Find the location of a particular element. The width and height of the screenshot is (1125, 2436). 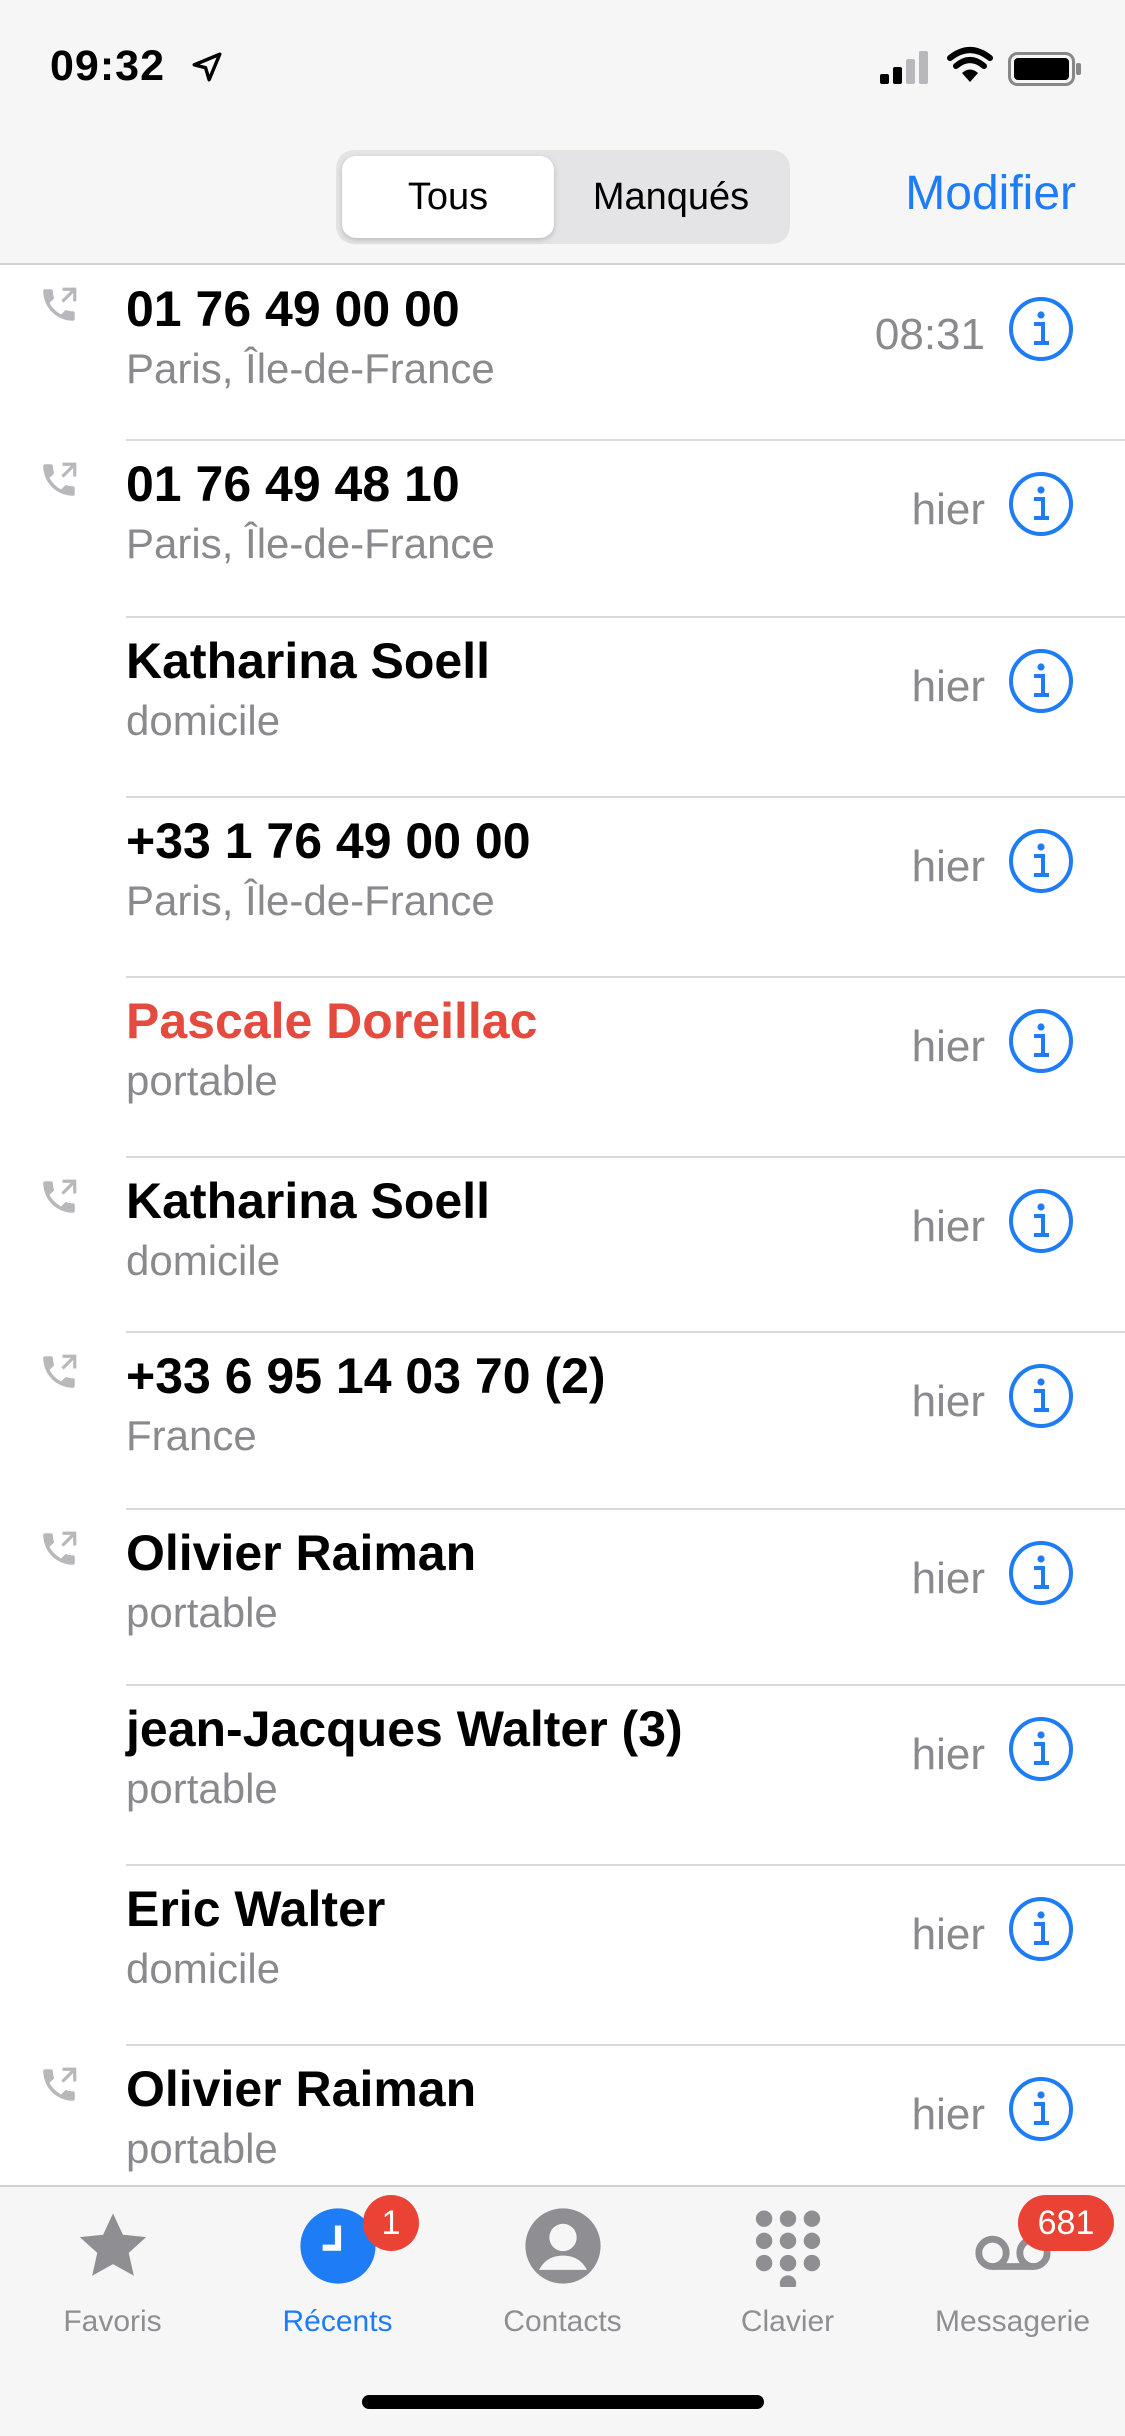

call-row: +33 6 95 14 03 70 (2) France hier is located at coordinates (562, 1421).